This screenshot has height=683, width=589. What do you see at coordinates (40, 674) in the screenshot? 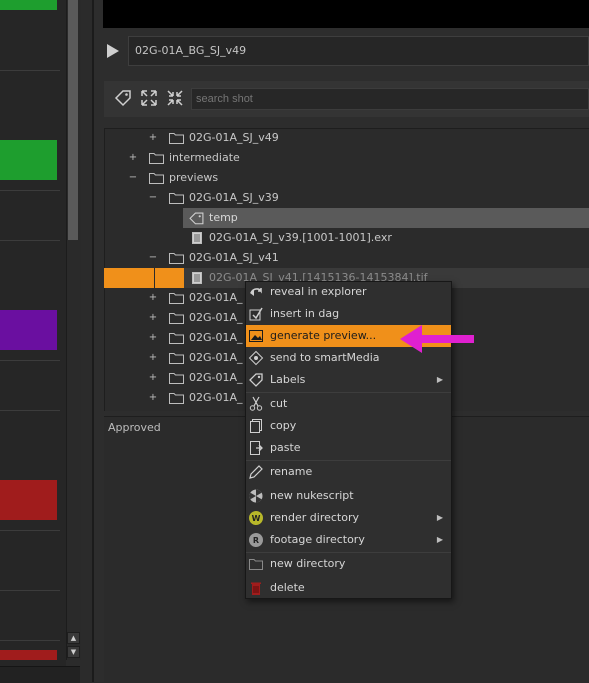
I see `left-bottom-strip` at bounding box center [40, 674].